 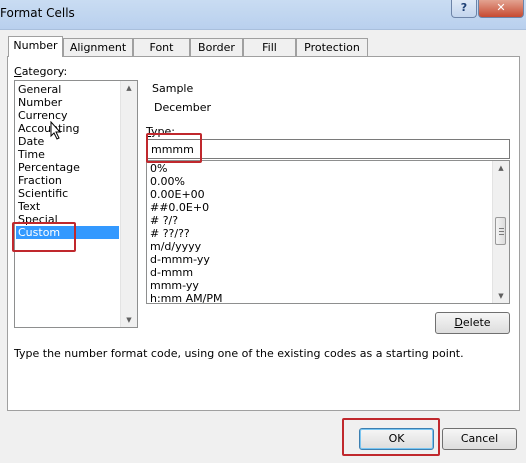 What do you see at coordinates (35, 46) in the screenshot?
I see `tab-number: Number` at bounding box center [35, 46].